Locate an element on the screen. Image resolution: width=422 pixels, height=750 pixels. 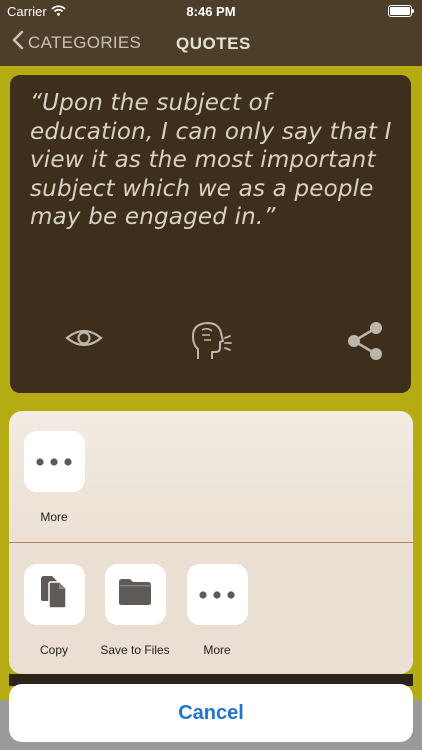
save-to-files-button: Save to Files is located at coordinates (135, 610).